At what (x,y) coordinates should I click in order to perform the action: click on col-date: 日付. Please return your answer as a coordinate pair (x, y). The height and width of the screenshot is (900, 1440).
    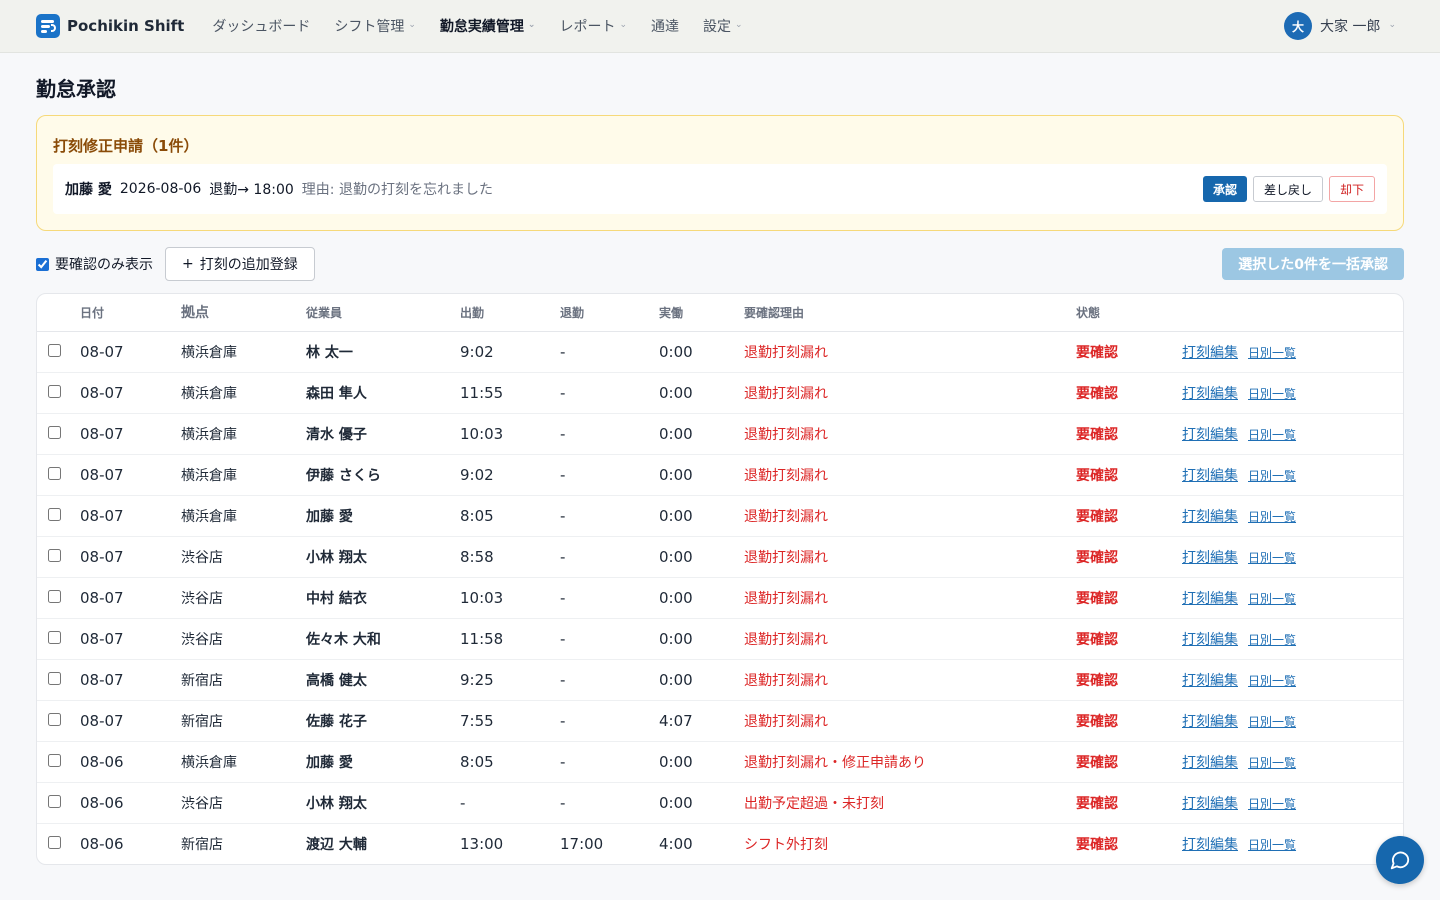
    Looking at the image, I should click on (130, 313).